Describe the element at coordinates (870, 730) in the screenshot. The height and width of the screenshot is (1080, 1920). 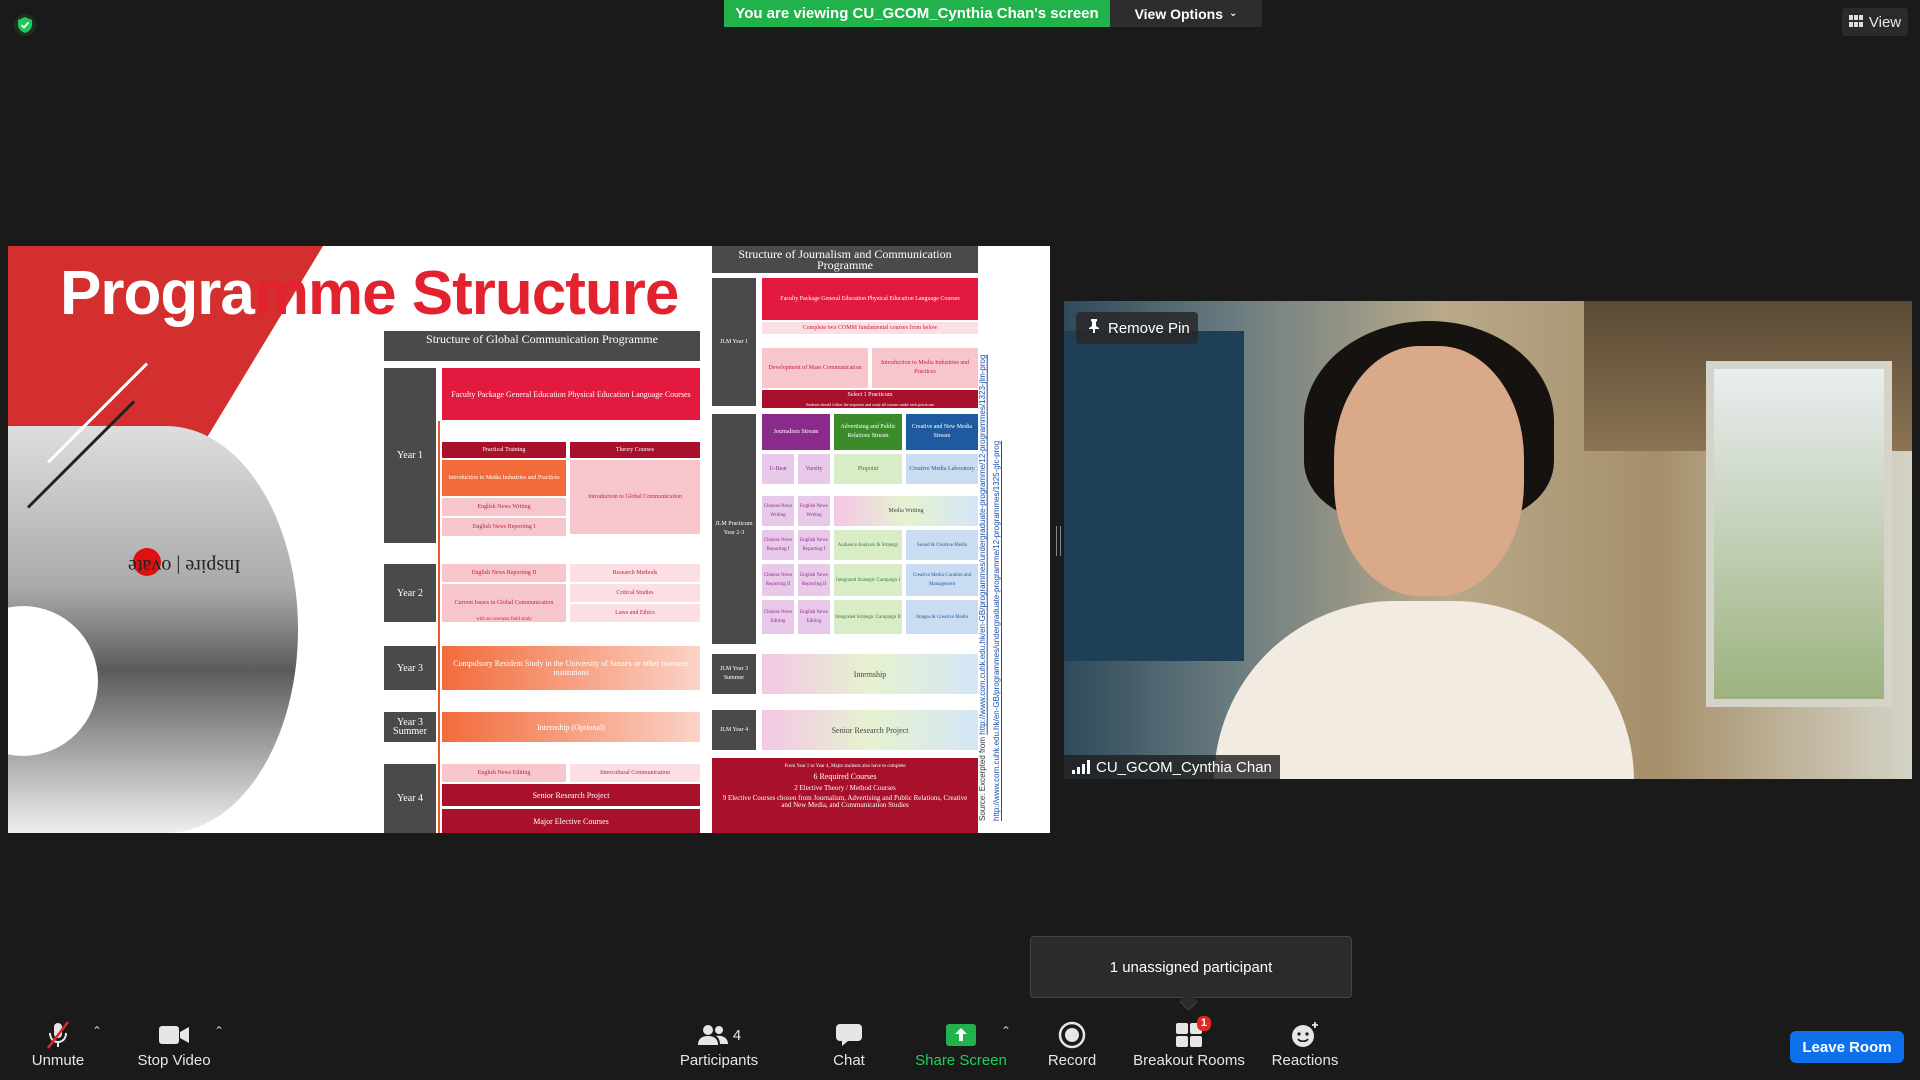
I see `jcp-senior-research: Senior Research Project` at that location.